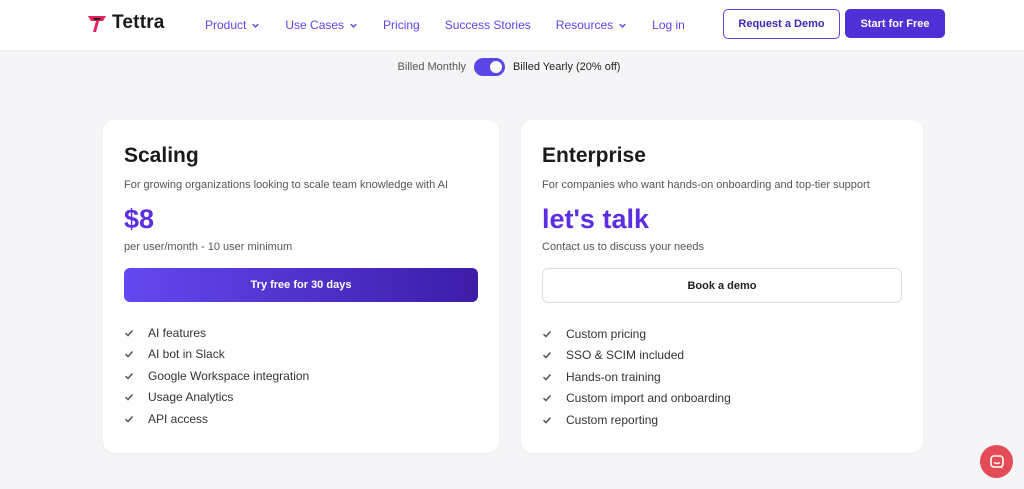  What do you see at coordinates (191, 397) in the screenshot?
I see `feature-label: Usage Analytics` at bounding box center [191, 397].